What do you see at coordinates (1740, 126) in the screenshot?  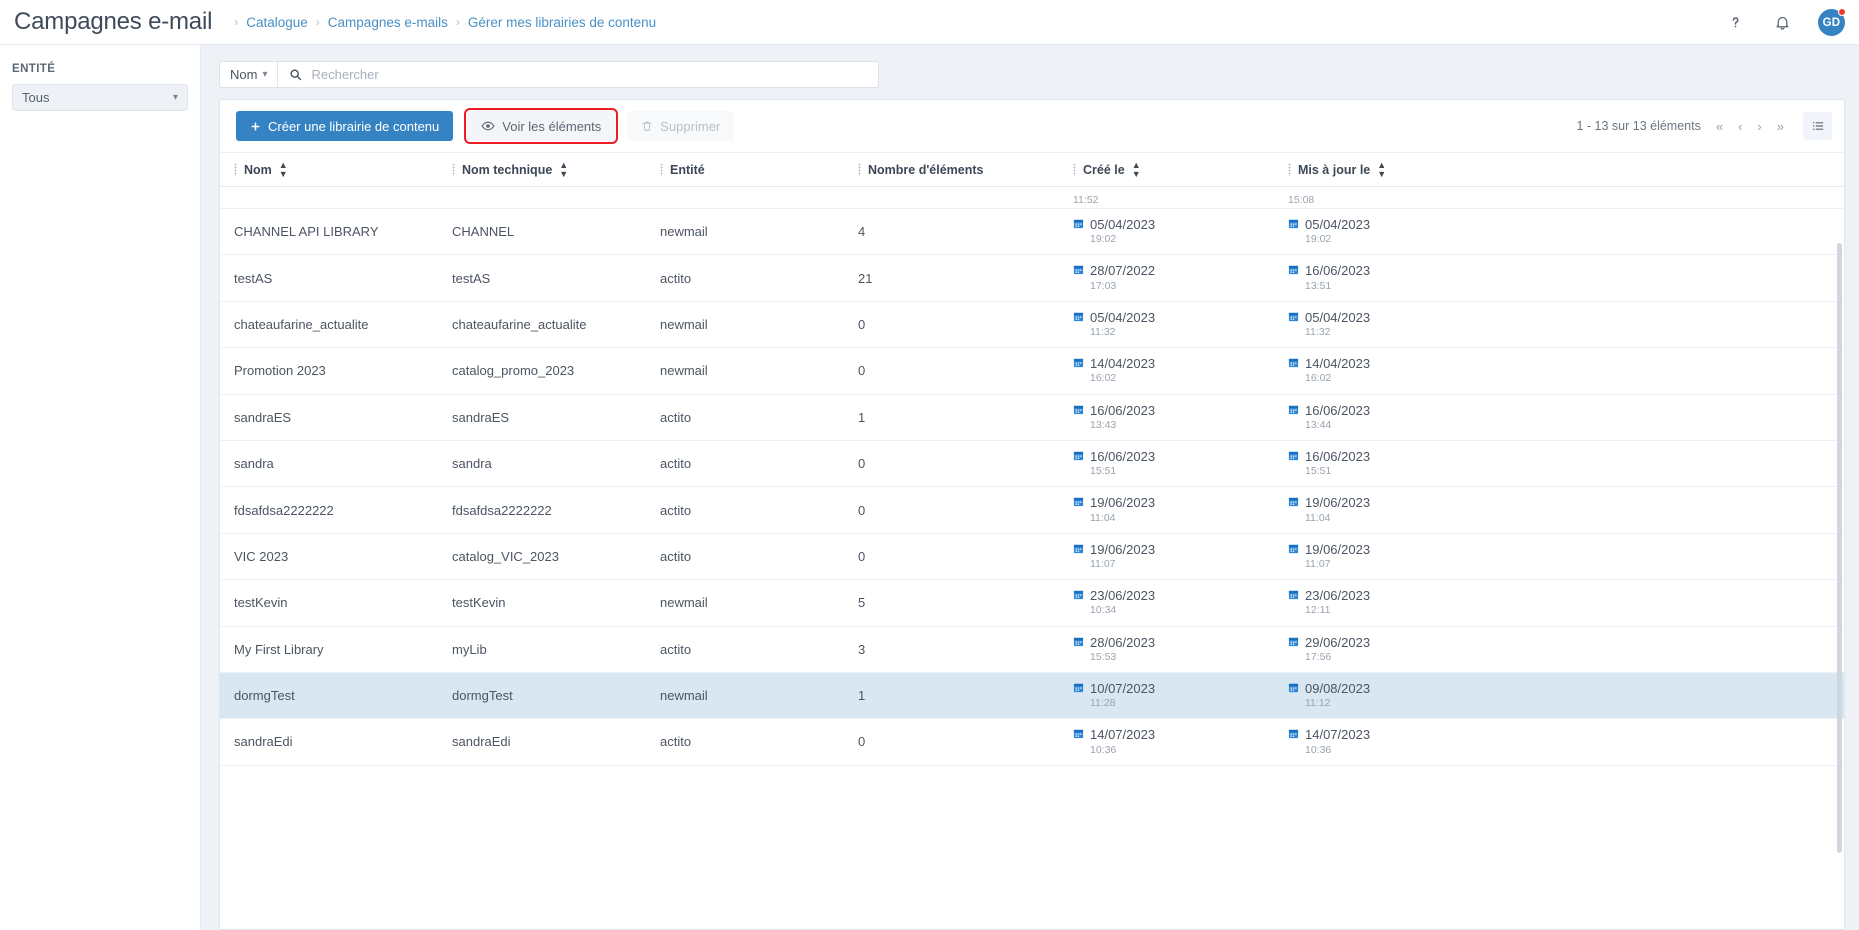 I see `pagination-prev-button: ‹` at bounding box center [1740, 126].